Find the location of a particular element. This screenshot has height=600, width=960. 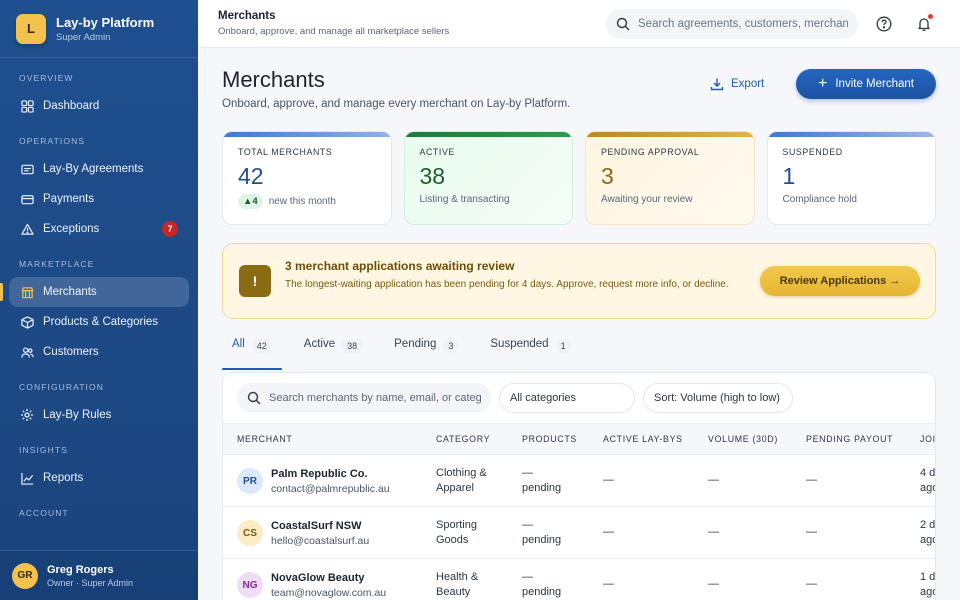

sidebar-item-dashboard: Dashboard is located at coordinates (99, 106).